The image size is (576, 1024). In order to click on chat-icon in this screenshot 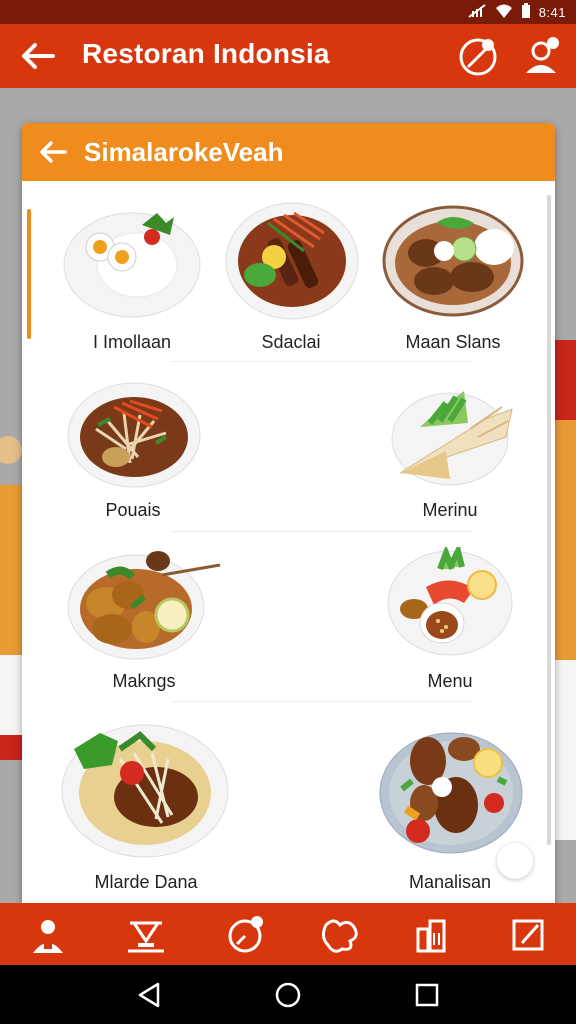, I will do `click(479, 56)`.